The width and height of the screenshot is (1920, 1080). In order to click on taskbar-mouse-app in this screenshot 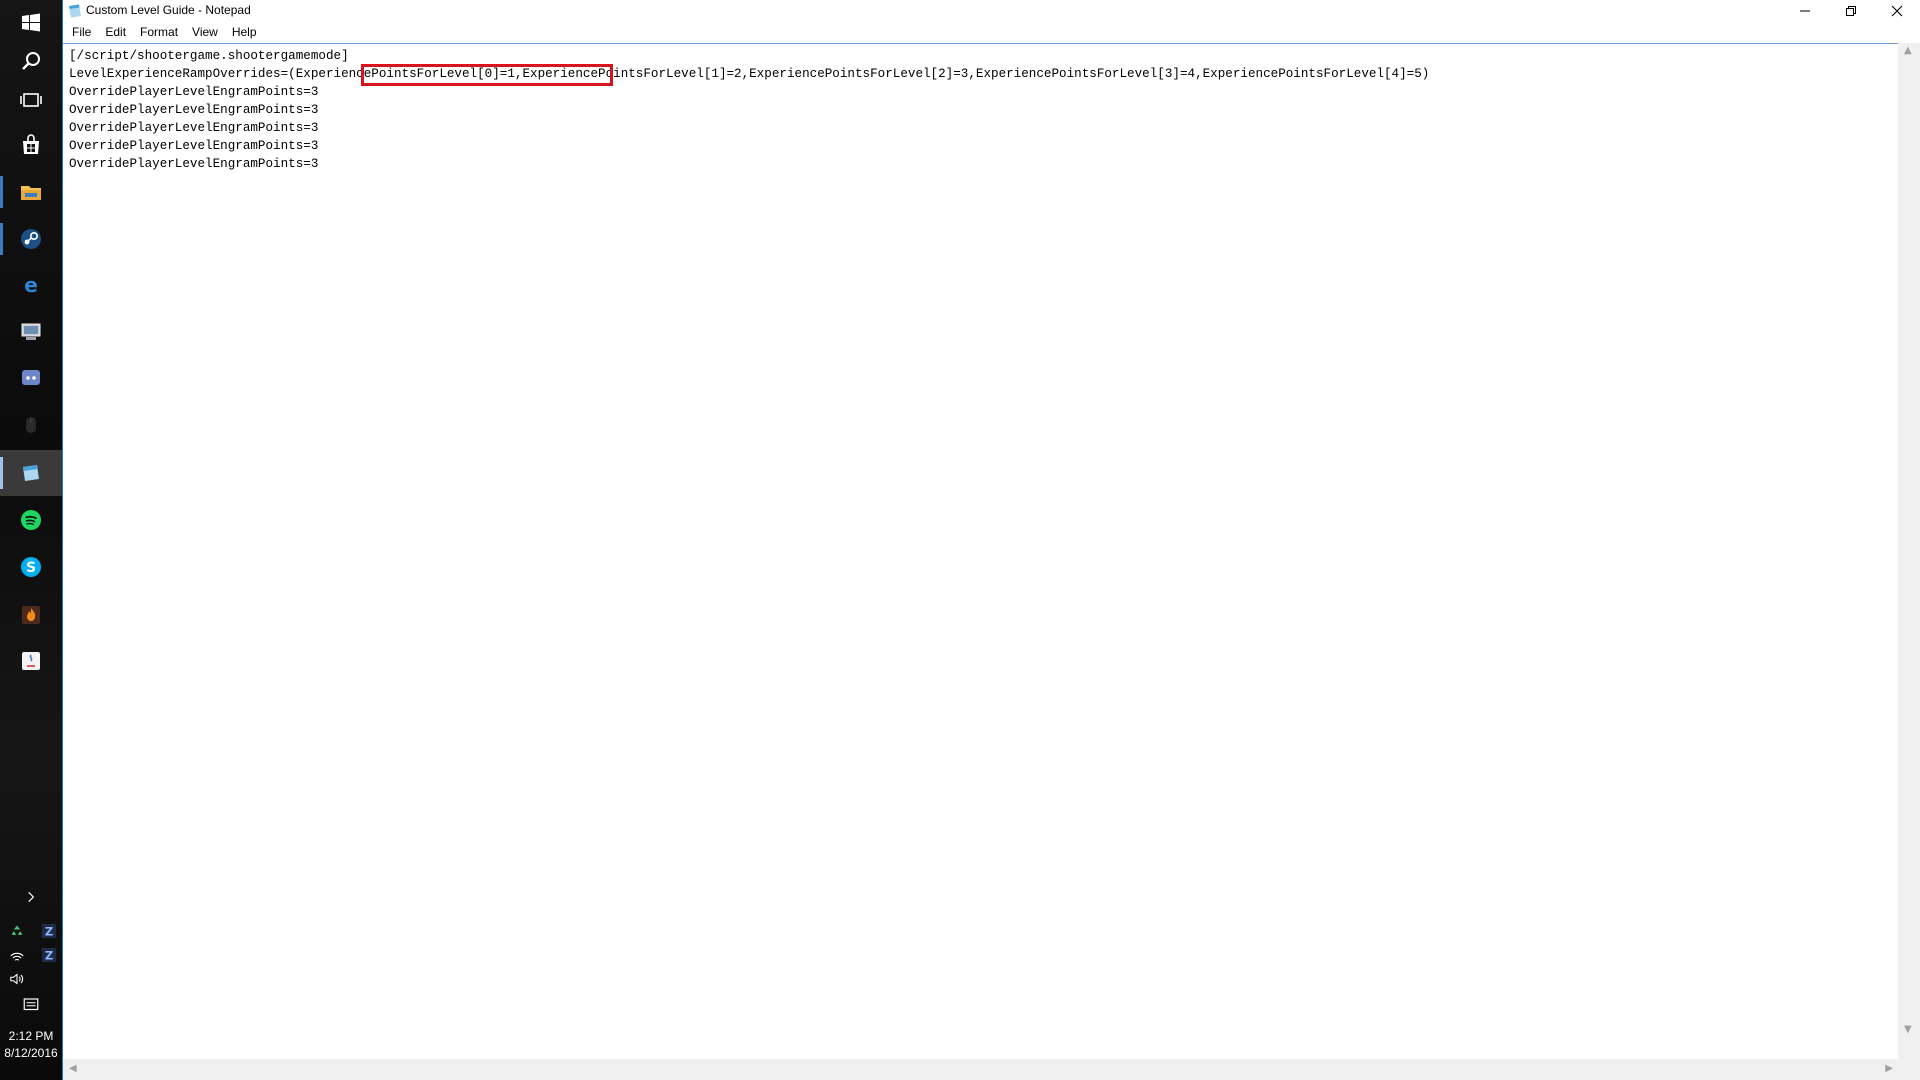, I will do `click(31, 425)`.